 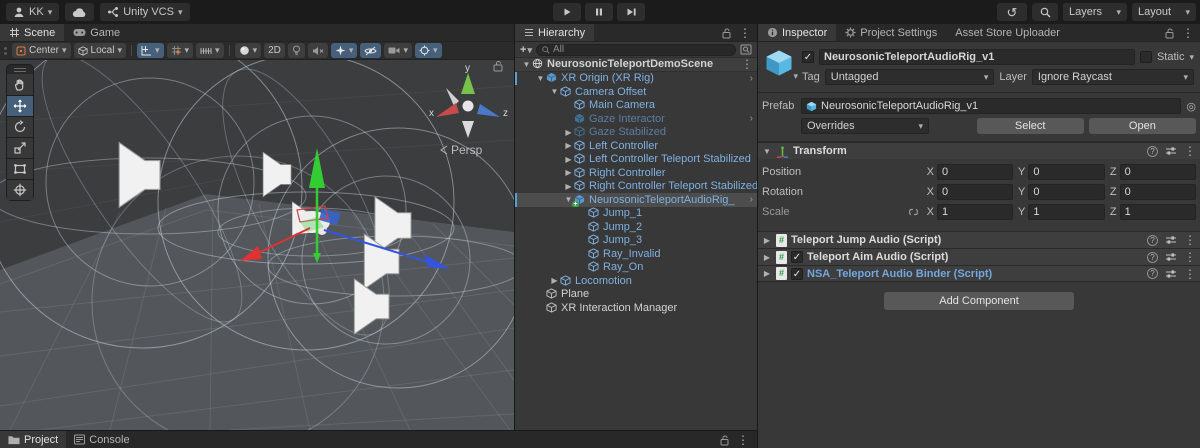 I want to click on component-header-nsa-teleport-audio-binder: ▶ NSA_Teleport Audio Binder (Script), so click(x=979, y=273).